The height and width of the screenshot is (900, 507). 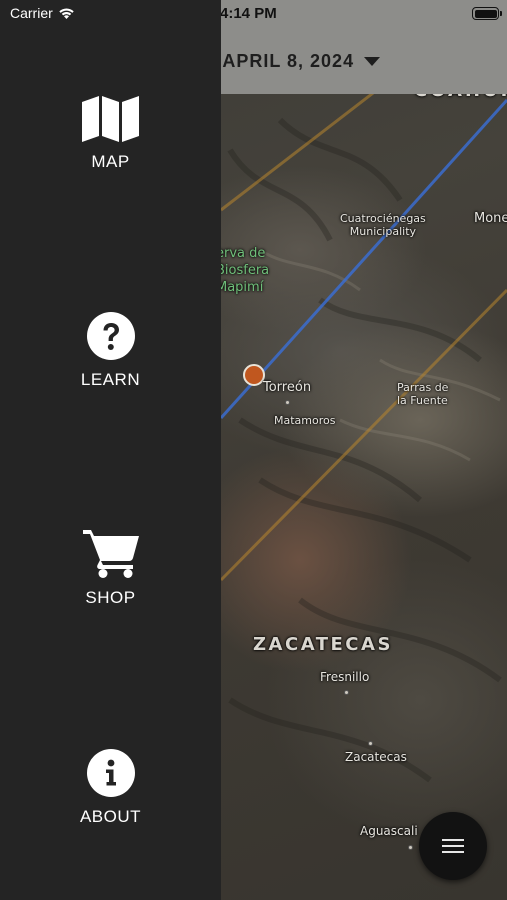 What do you see at coordinates (110, 597) in the screenshot?
I see `drawer-item-label: SHOP` at bounding box center [110, 597].